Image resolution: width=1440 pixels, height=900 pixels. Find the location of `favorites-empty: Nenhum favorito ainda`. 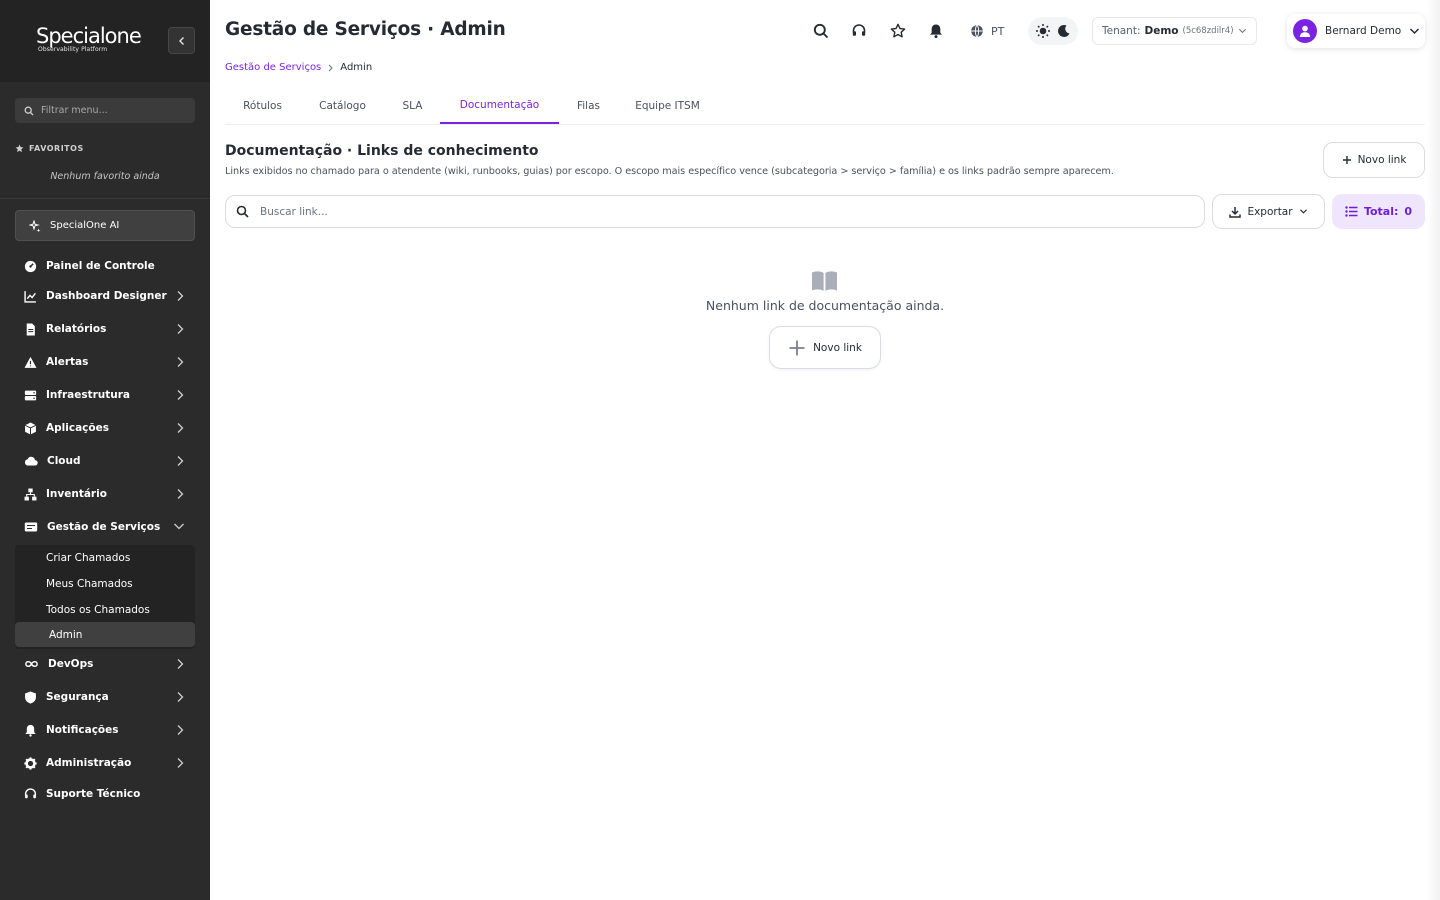

favorites-empty: Nenhum favorito ainda is located at coordinates (105, 176).